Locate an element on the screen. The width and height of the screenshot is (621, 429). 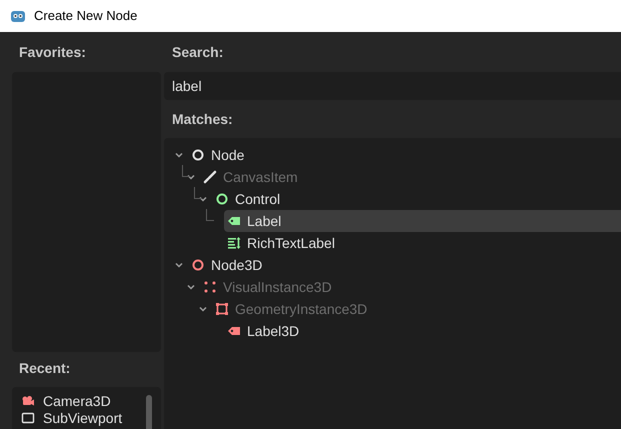
tree-item: Node3D is located at coordinates (404, 265).